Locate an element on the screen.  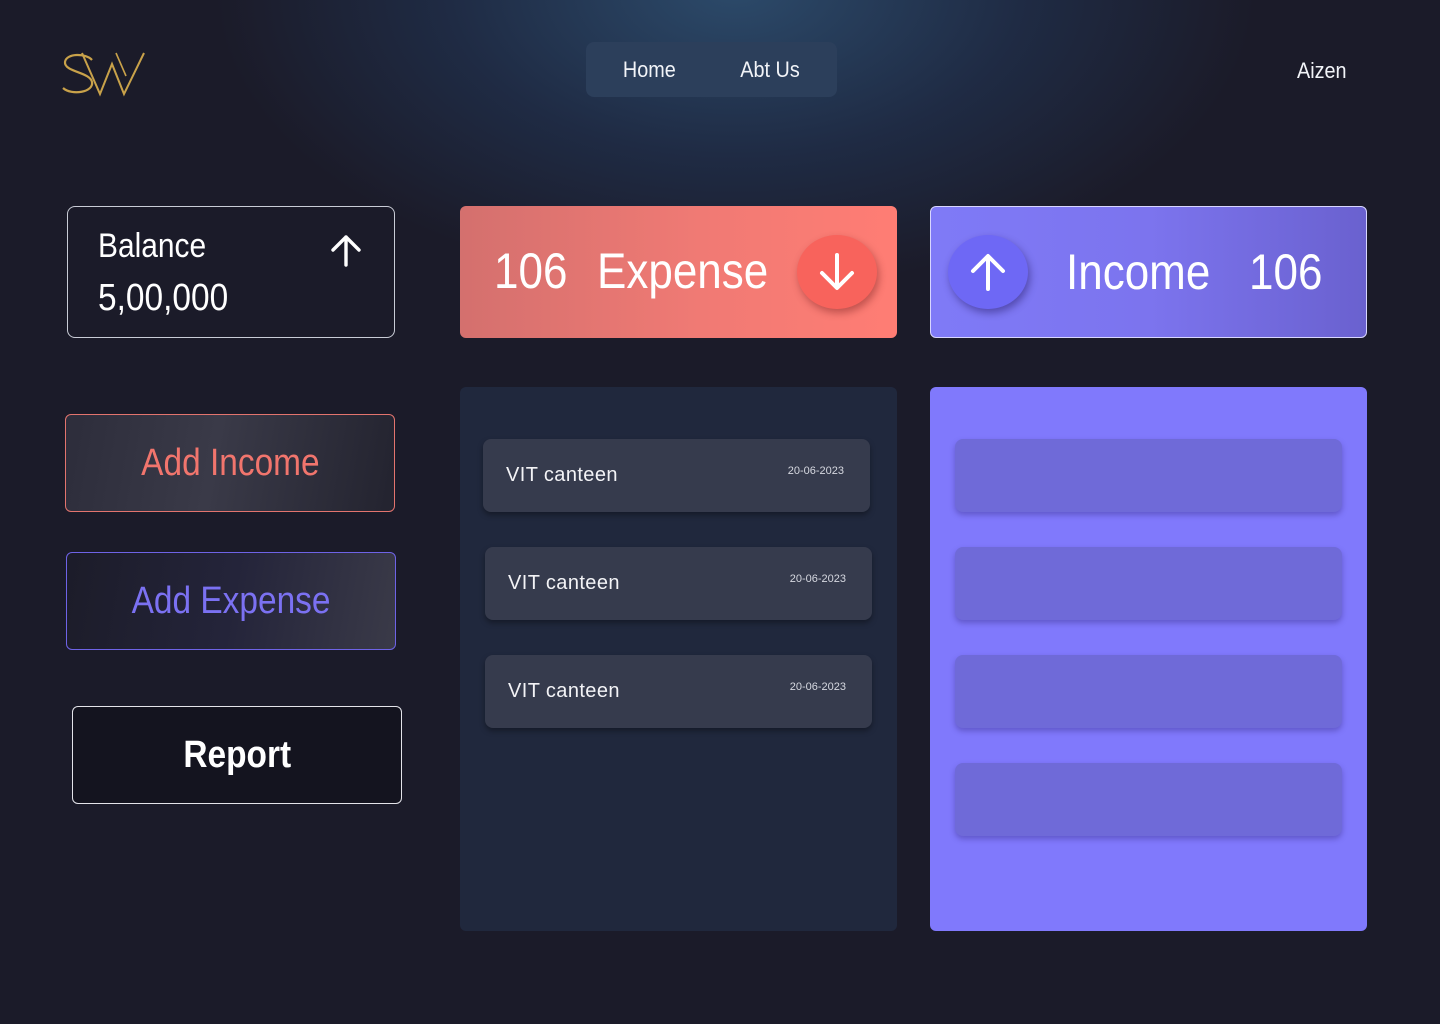
income-arrow-button is located at coordinates (988, 272).